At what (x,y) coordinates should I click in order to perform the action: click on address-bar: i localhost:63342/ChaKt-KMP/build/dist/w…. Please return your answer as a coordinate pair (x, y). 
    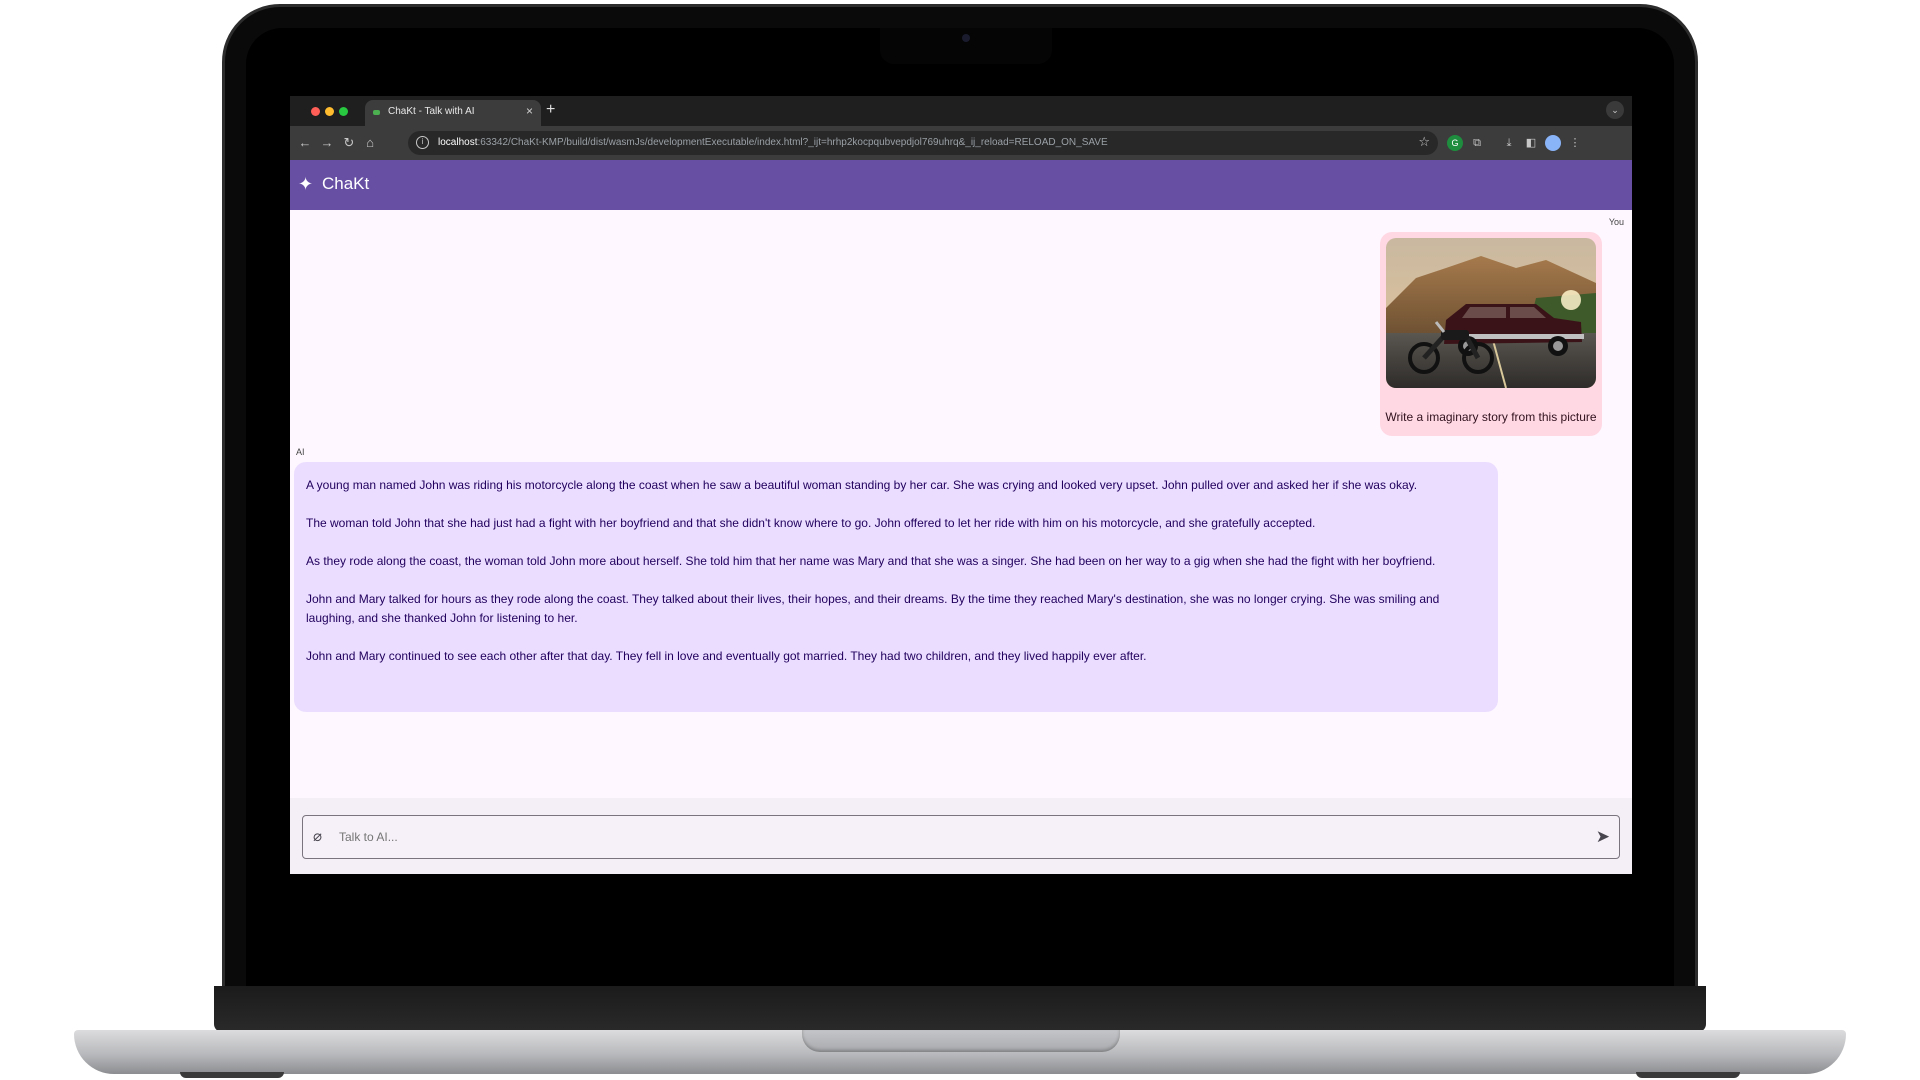
    Looking at the image, I should click on (923, 143).